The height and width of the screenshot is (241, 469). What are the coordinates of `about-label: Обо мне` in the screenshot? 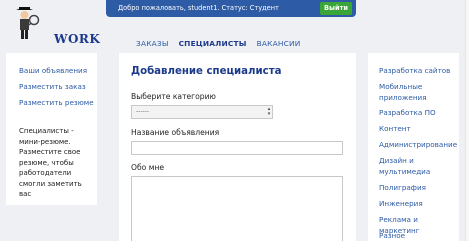 It's located at (148, 167).